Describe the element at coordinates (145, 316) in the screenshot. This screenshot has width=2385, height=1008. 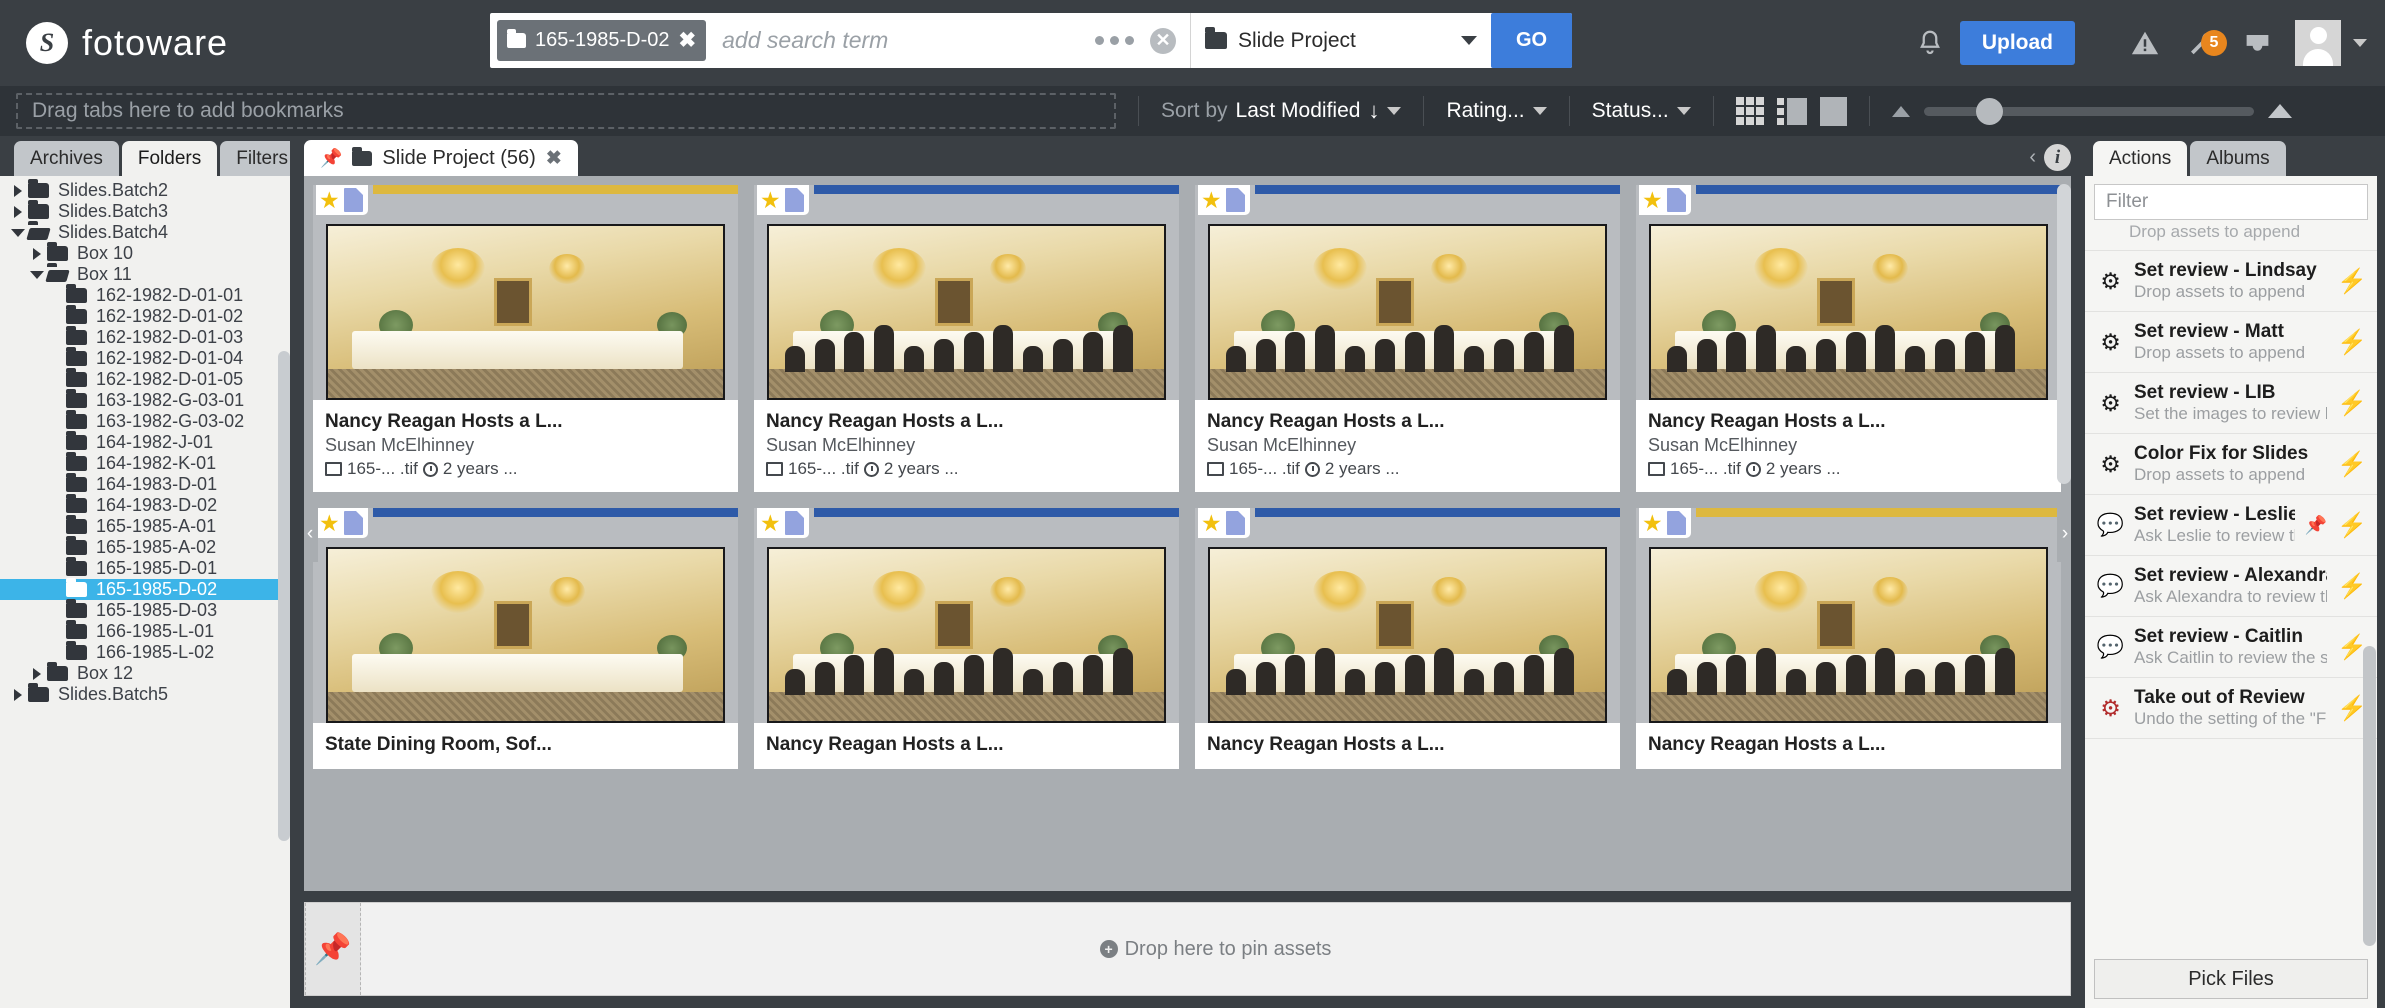
I see `tree-item-162-1982-d-01-02: 162-1982-D-01-02` at that location.